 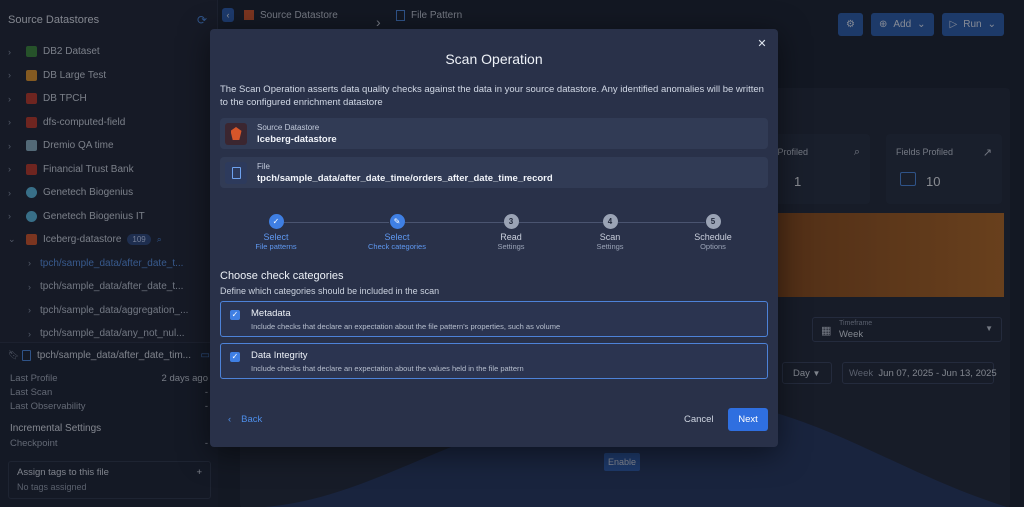 What do you see at coordinates (235, 357) in the screenshot?
I see `data-integrity-checkbox: ✓` at bounding box center [235, 357].